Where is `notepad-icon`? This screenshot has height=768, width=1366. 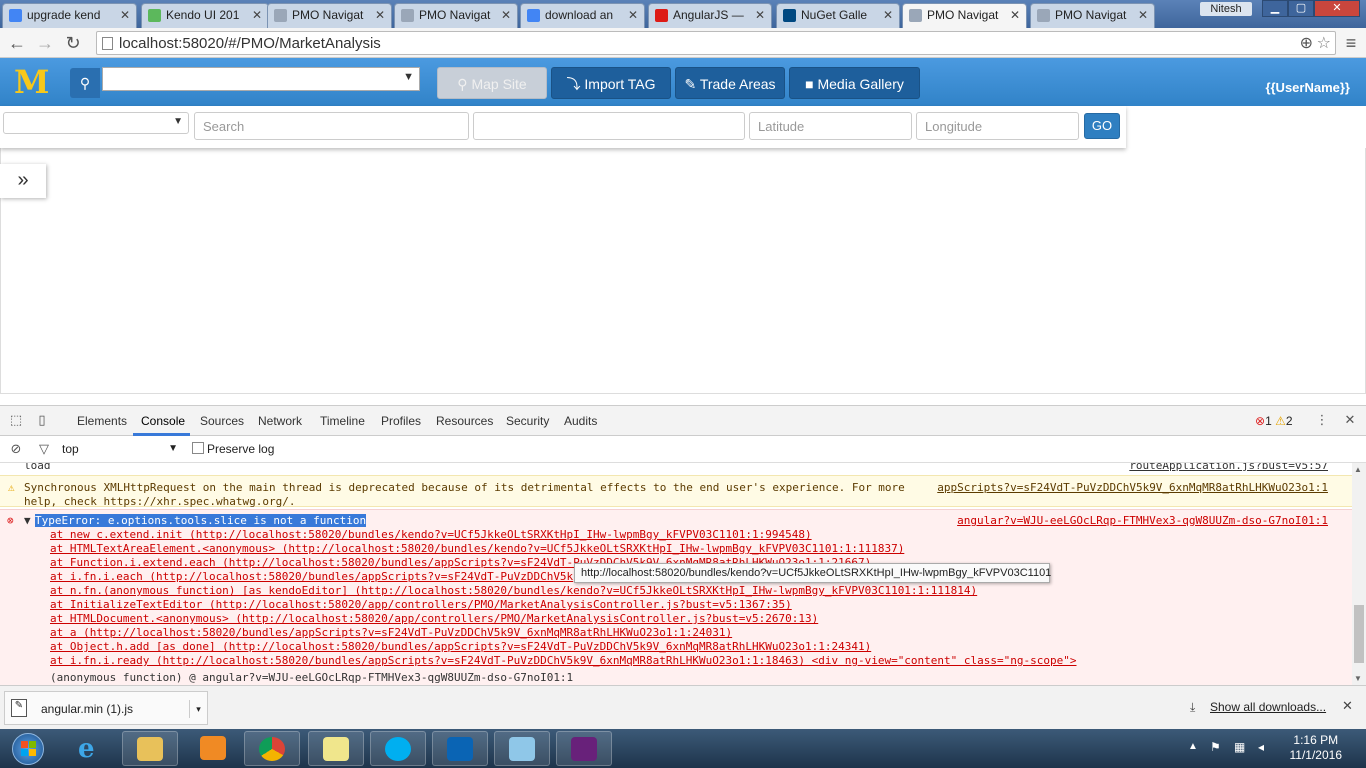 notepad-icon is located at coordinates (522, 748).